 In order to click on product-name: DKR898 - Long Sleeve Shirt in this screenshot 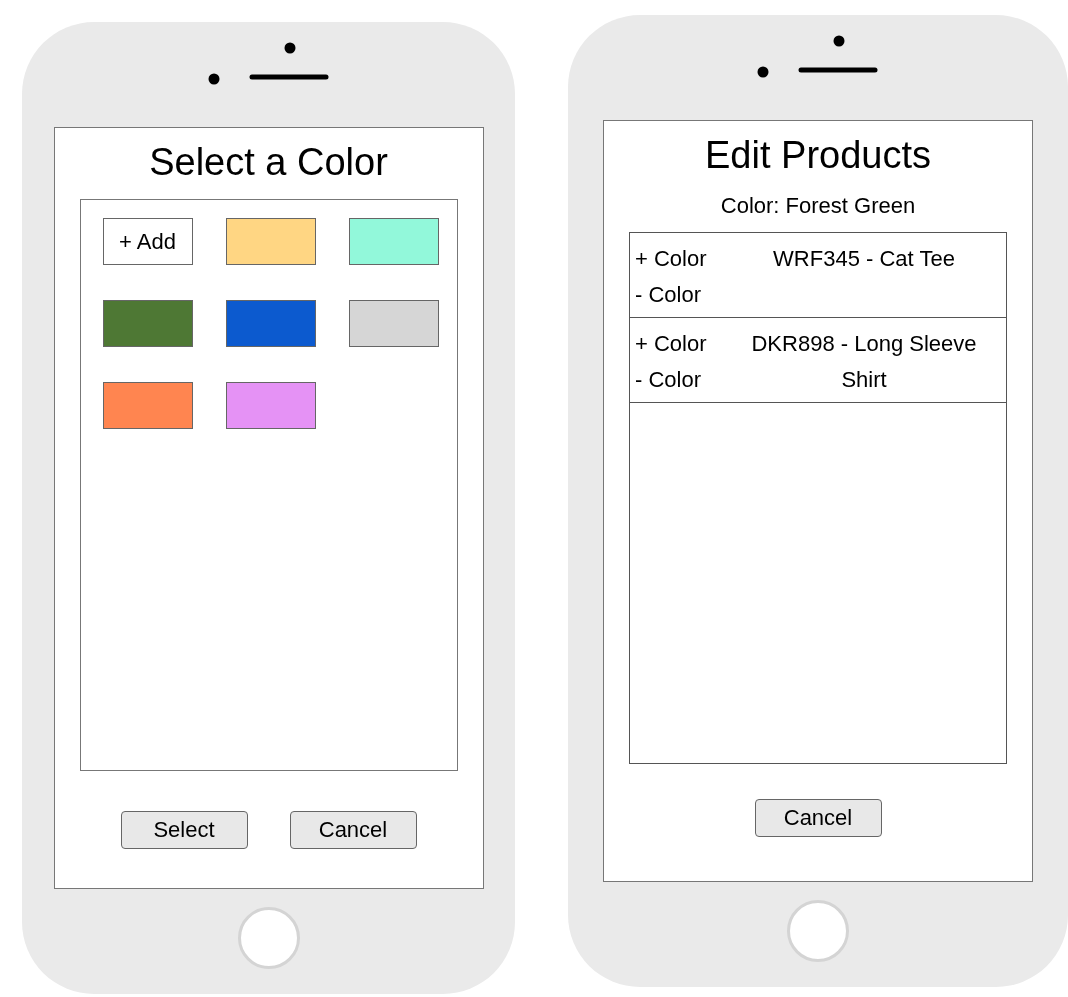, I will do `click(864, 361)`.